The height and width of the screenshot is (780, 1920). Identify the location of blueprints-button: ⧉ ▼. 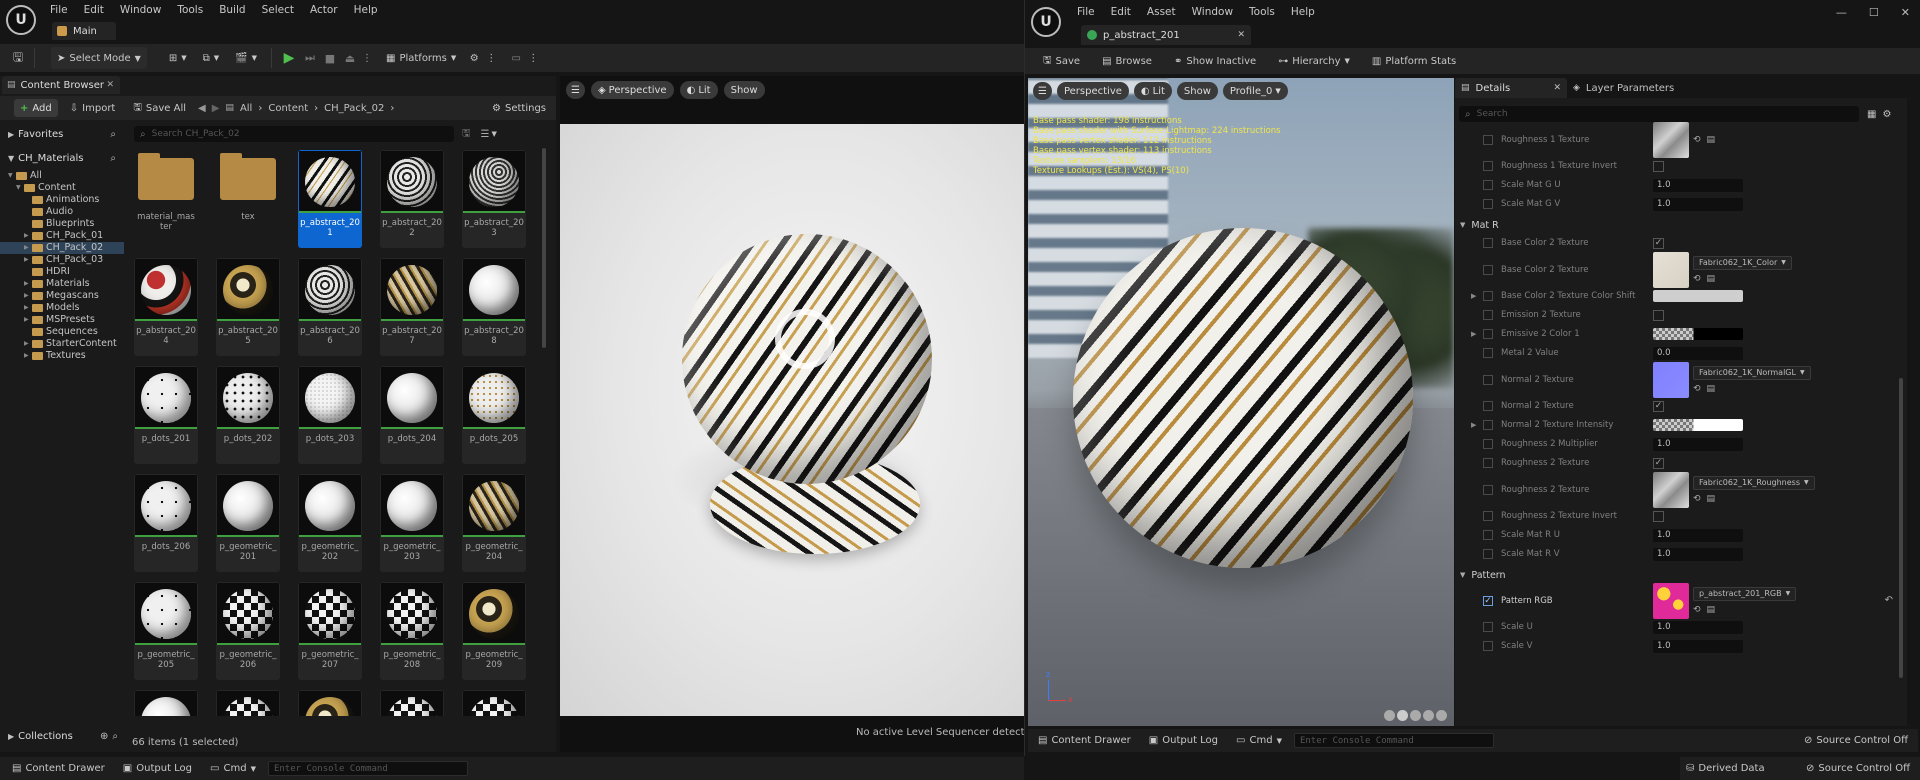
(211, 58).